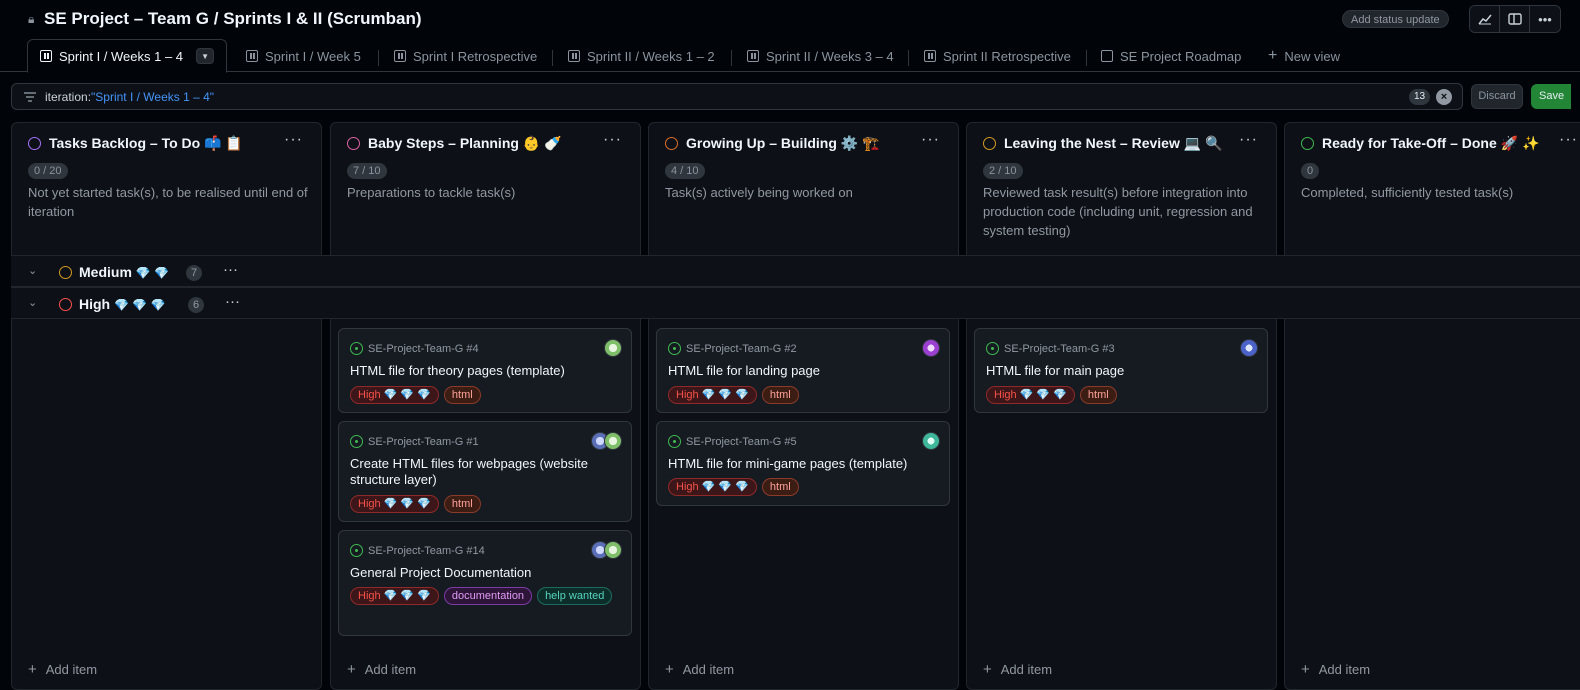  What do you see at coordinates (1304, 56) in the screenshot?
I see `new-view-button: + New view` at bounding box center [1304, 56].